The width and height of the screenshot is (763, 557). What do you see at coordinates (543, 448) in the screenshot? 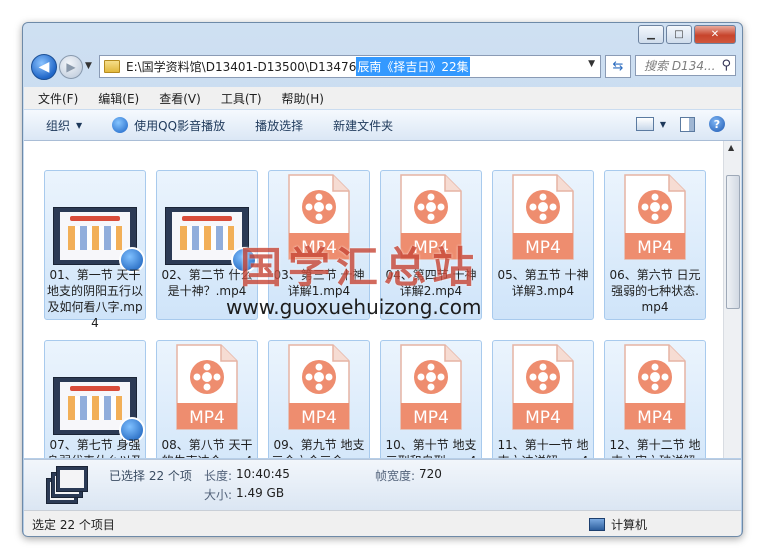
I see `file-name: 11、第十一节 地支六冲详解.mp4` at bounding box center [543, 448].